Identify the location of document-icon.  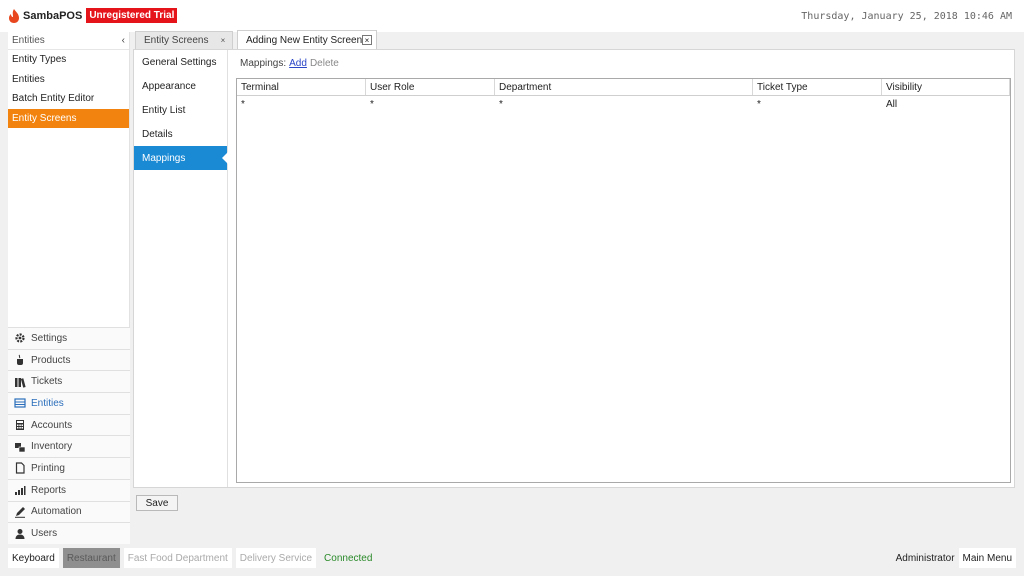
(20, 468).